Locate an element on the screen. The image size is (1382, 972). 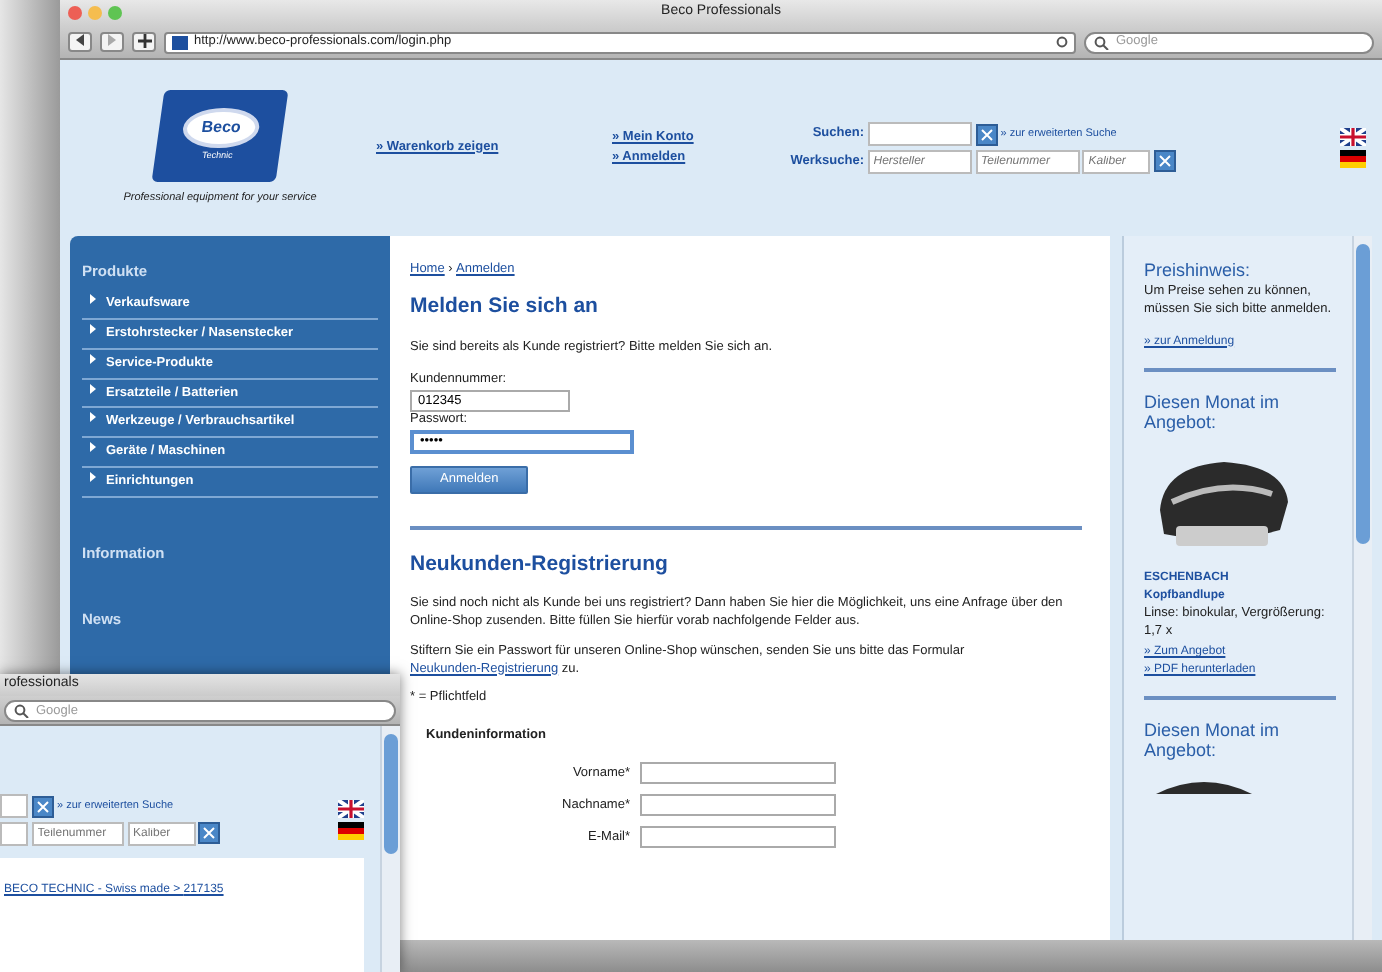
forward-arrow-icon is located at coordinates (112, 40).